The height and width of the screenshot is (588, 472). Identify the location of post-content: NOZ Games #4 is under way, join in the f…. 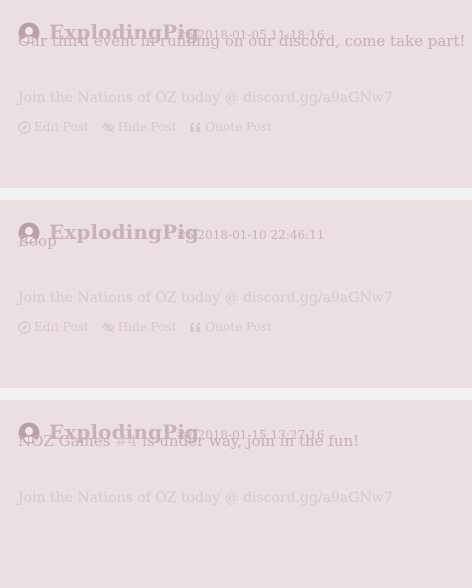
(188, 441).